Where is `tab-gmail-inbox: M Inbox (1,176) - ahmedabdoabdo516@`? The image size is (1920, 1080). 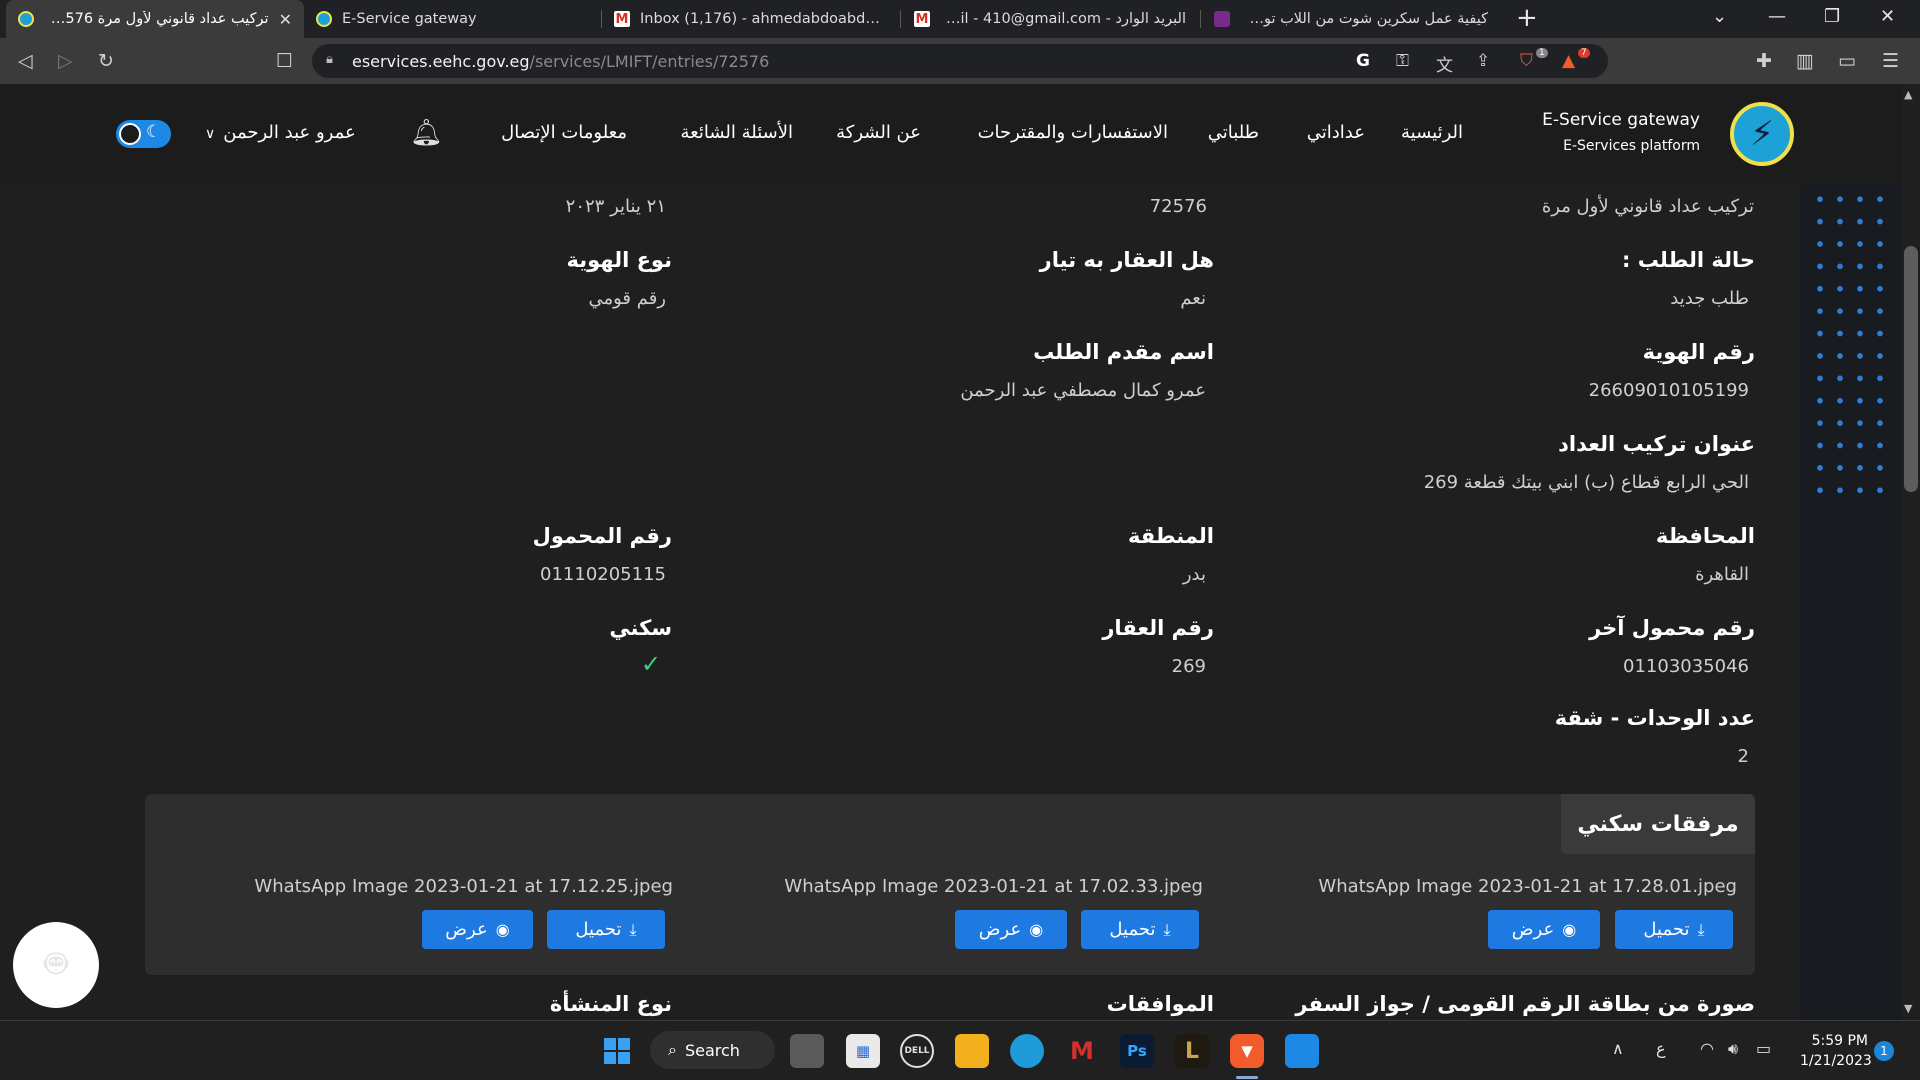
tab-gmail-inbox: M Inbox (1,176) - ahmedabdoabdo516@ is located at coordinates (750, 19).